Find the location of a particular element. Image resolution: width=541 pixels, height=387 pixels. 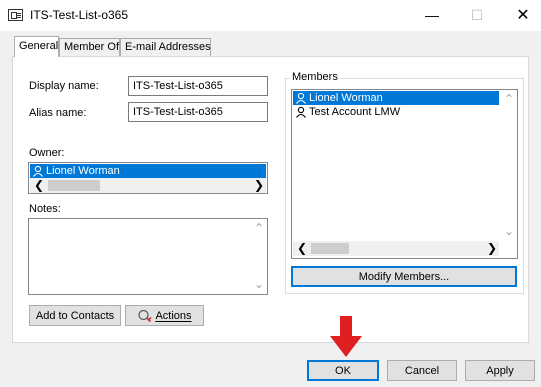

tab-member-of: Member Of is located at coordinates (89, 47).